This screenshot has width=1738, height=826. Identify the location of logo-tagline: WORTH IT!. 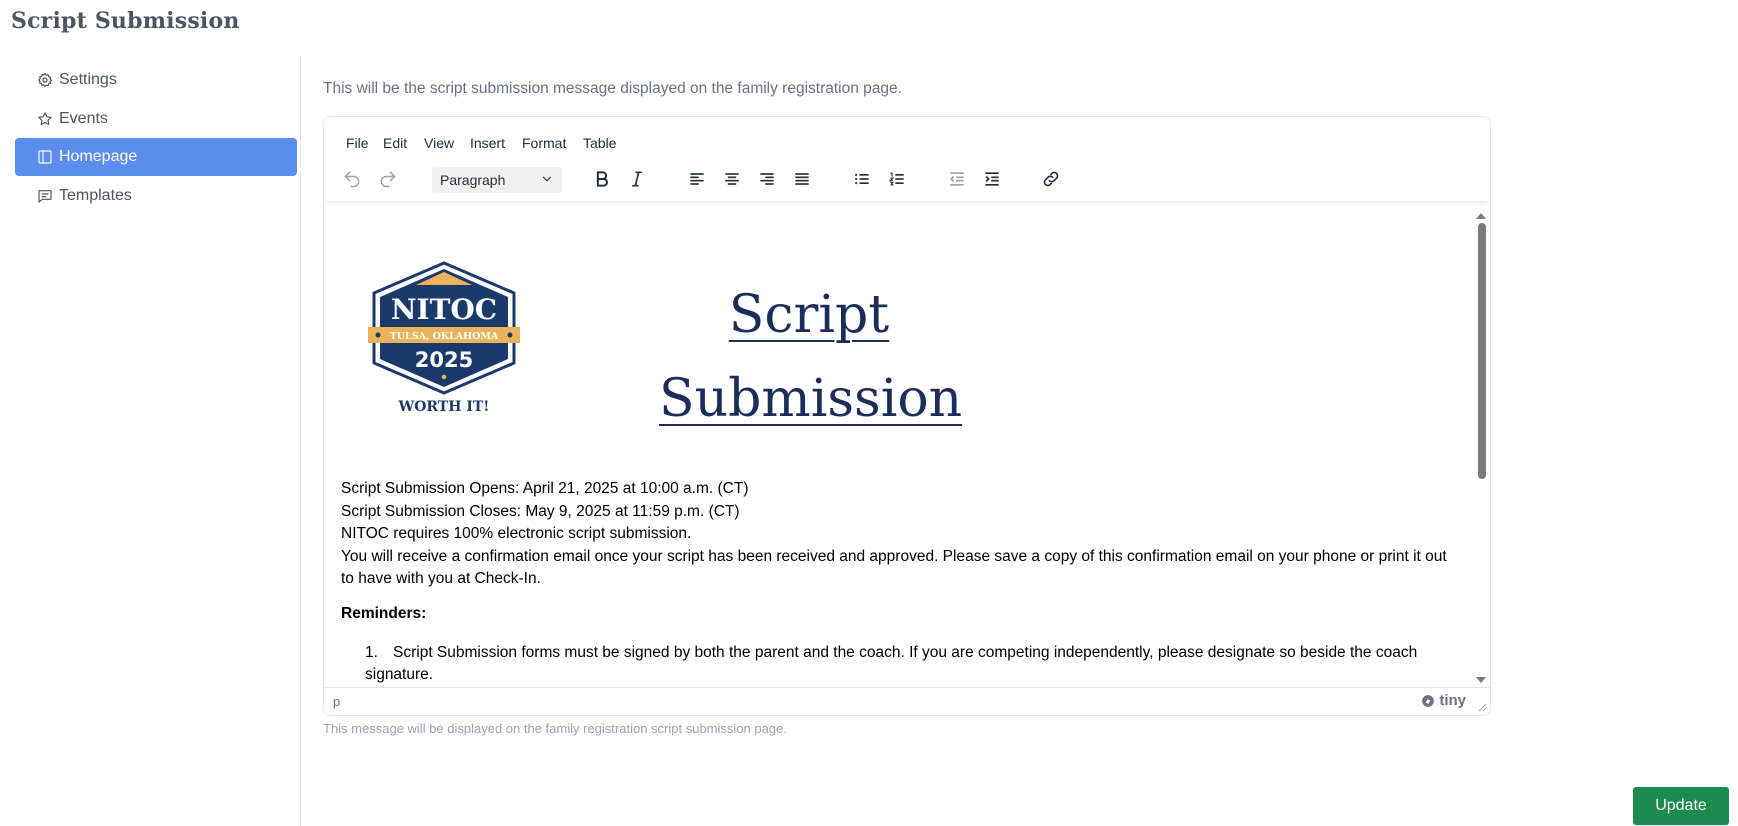
(444, 407).